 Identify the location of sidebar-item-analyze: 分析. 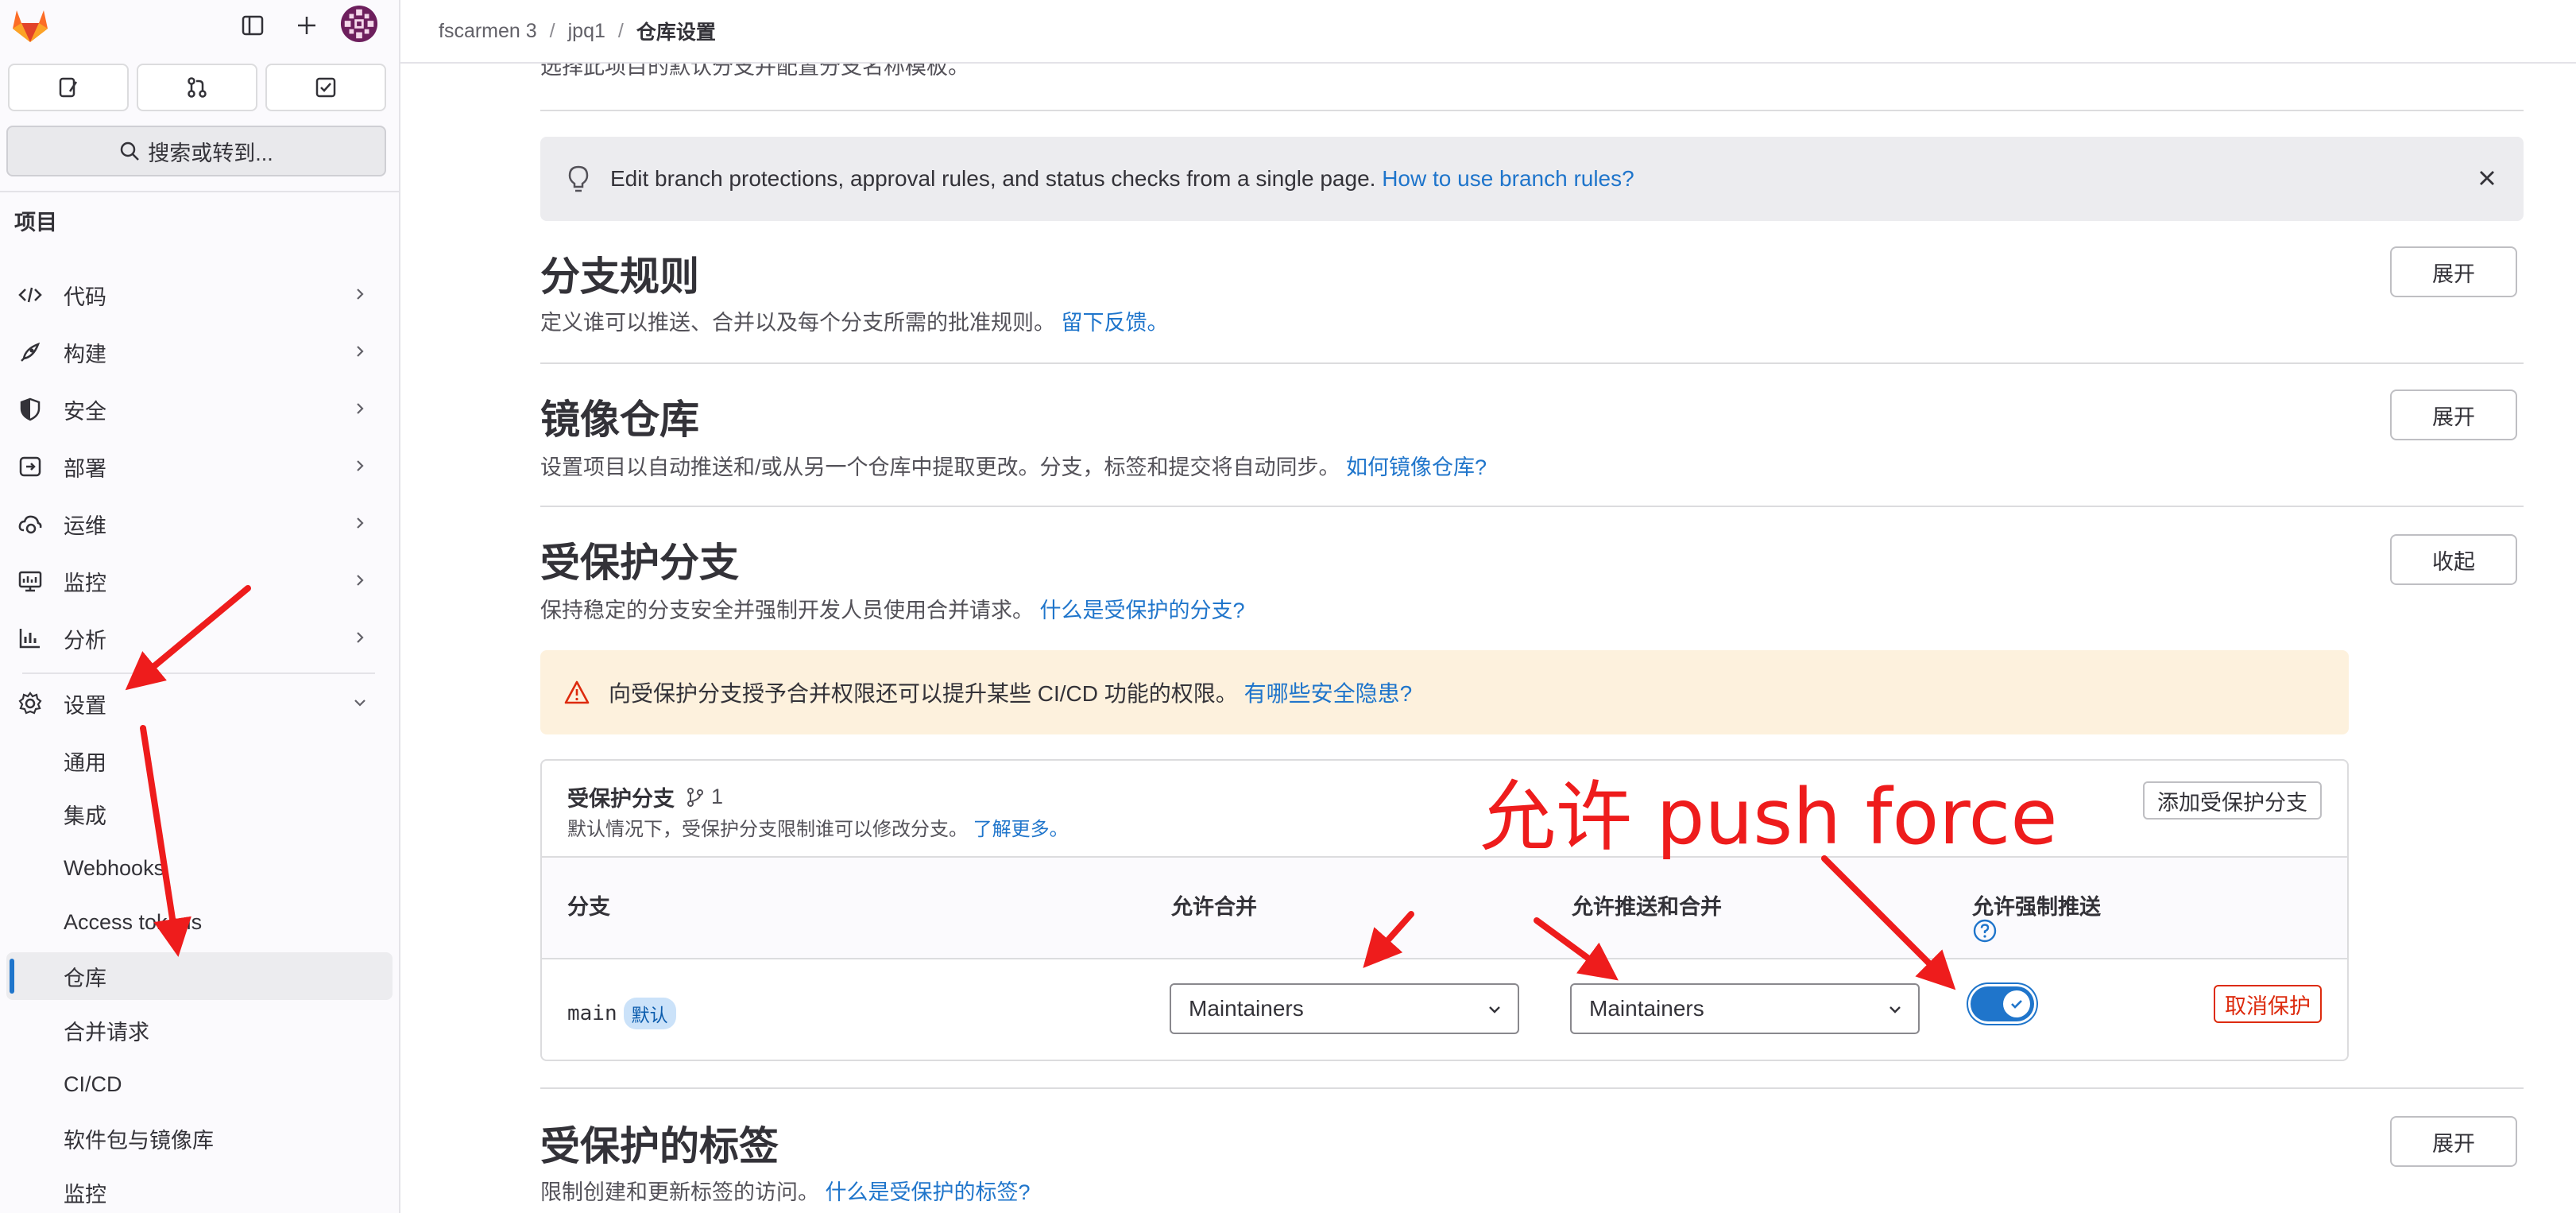
(196, 638).